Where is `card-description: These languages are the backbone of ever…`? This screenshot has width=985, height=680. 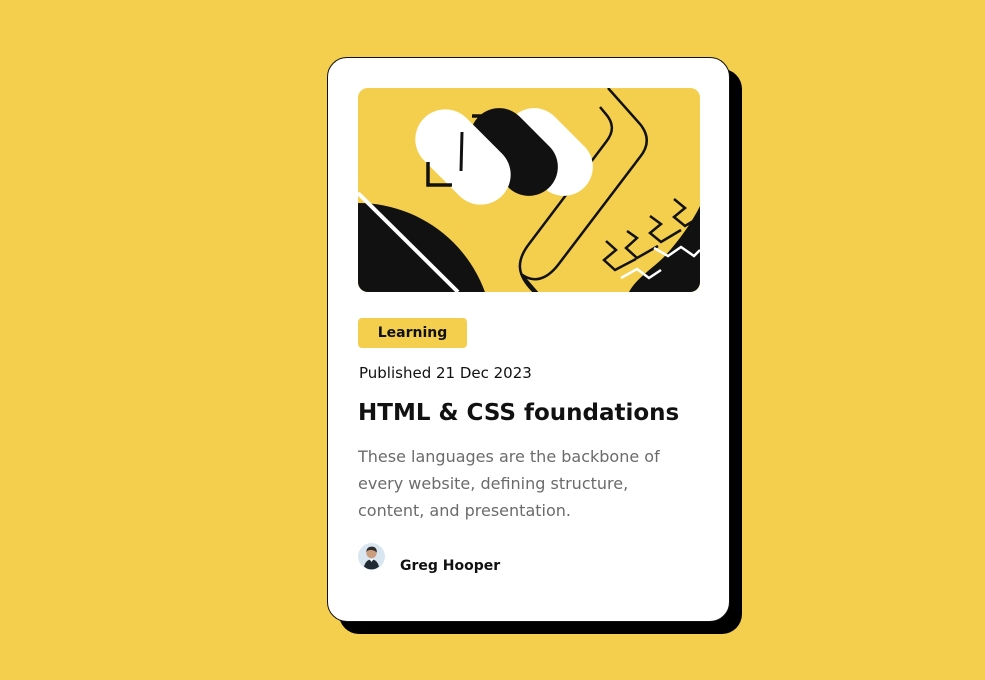 card-description: These languages are the backbone of ever… is located at coordinates (509, 483).